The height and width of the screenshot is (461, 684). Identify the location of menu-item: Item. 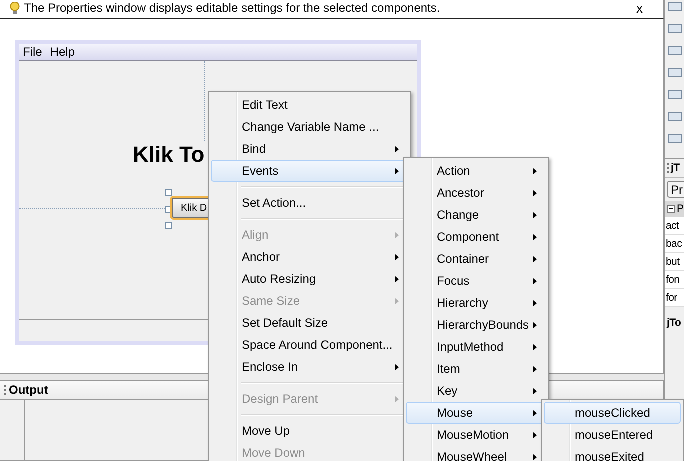
(476, 369).